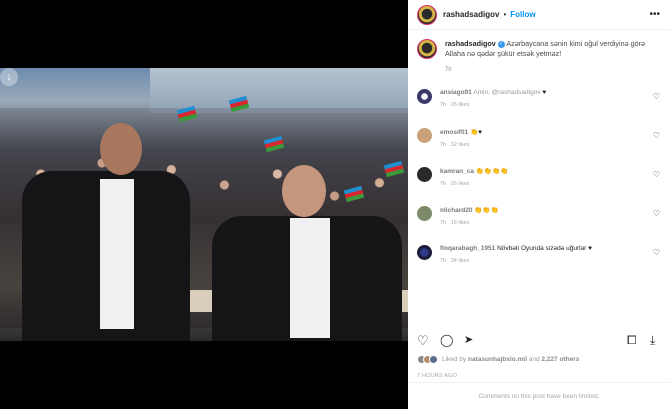 Image resolution: width=670 pixels, height=409 pixels. Describe the element at coordinates (471, 14) in the screenshot. I see `header-username: rashadsadigov` at that location.